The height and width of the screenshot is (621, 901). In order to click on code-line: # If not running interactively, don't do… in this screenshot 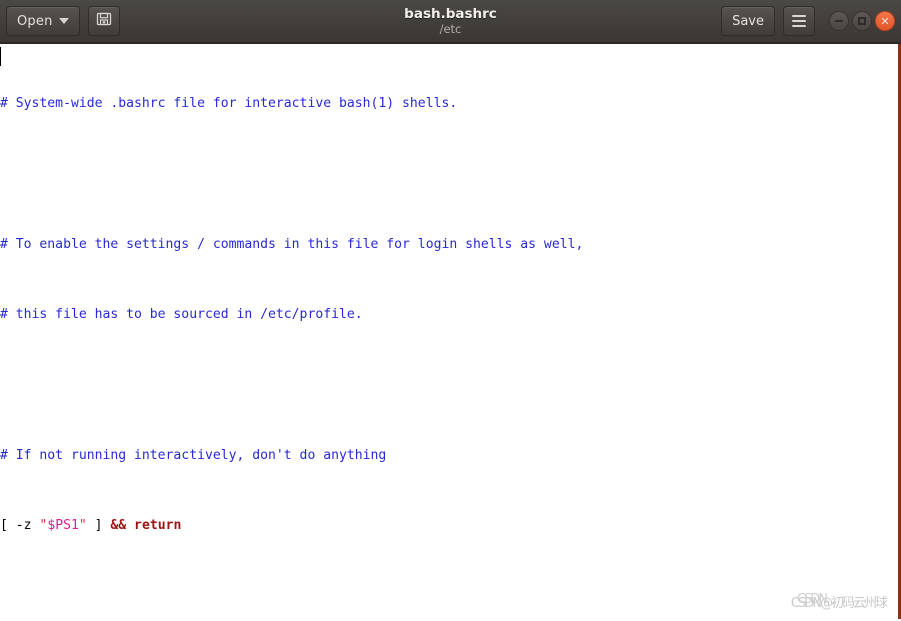, I will do `click(193, 455)`.